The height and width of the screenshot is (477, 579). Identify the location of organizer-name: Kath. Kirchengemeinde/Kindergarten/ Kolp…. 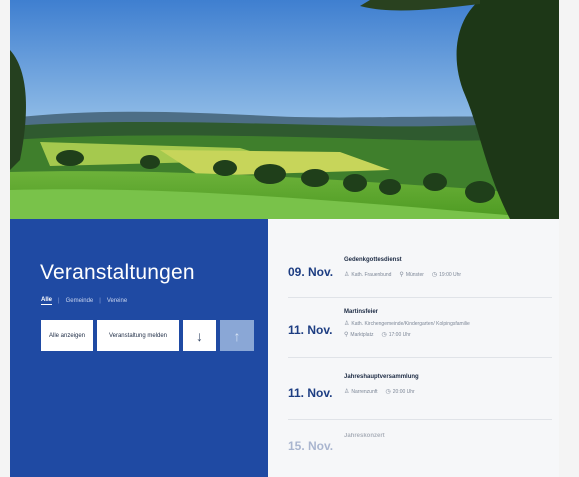
(410, 324).